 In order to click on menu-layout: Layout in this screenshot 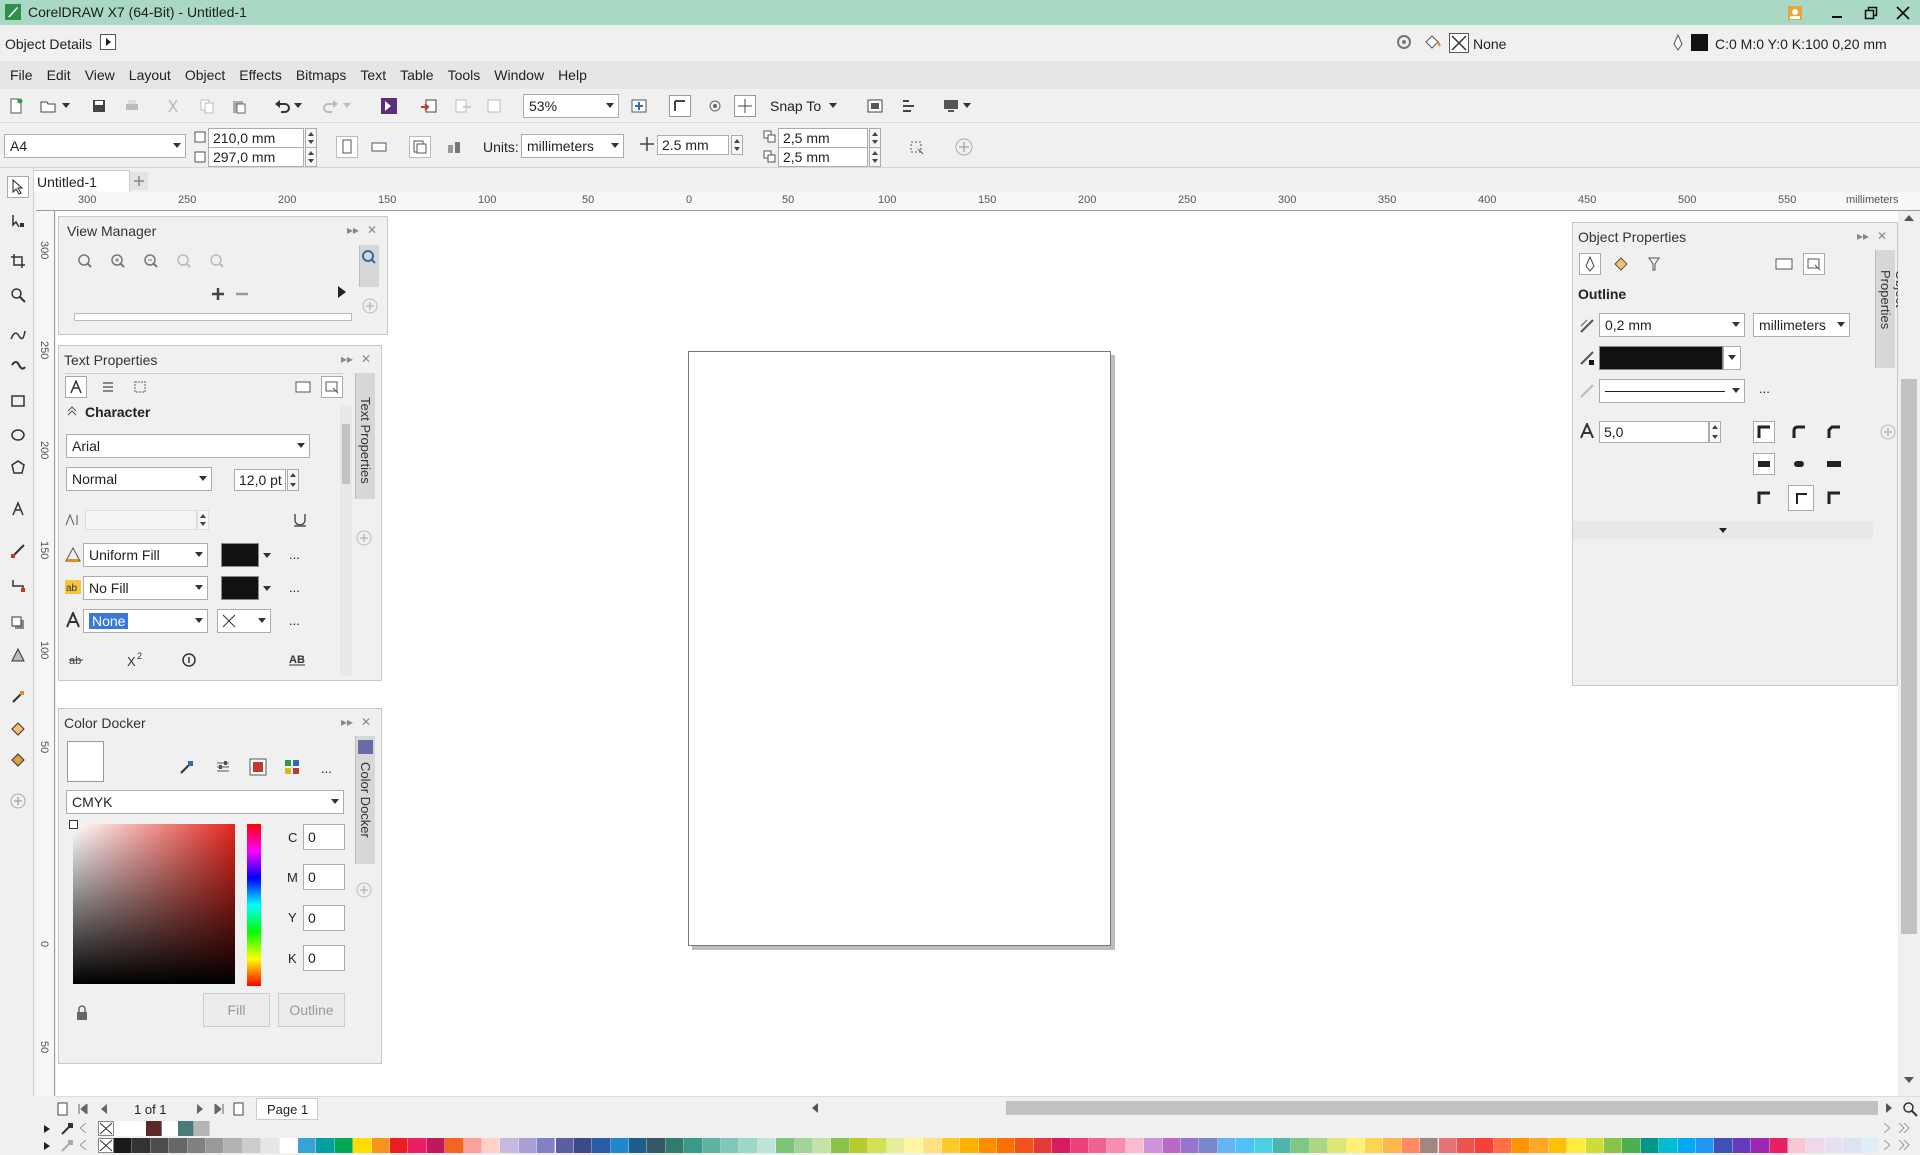, I will do `click(150, 75)`.